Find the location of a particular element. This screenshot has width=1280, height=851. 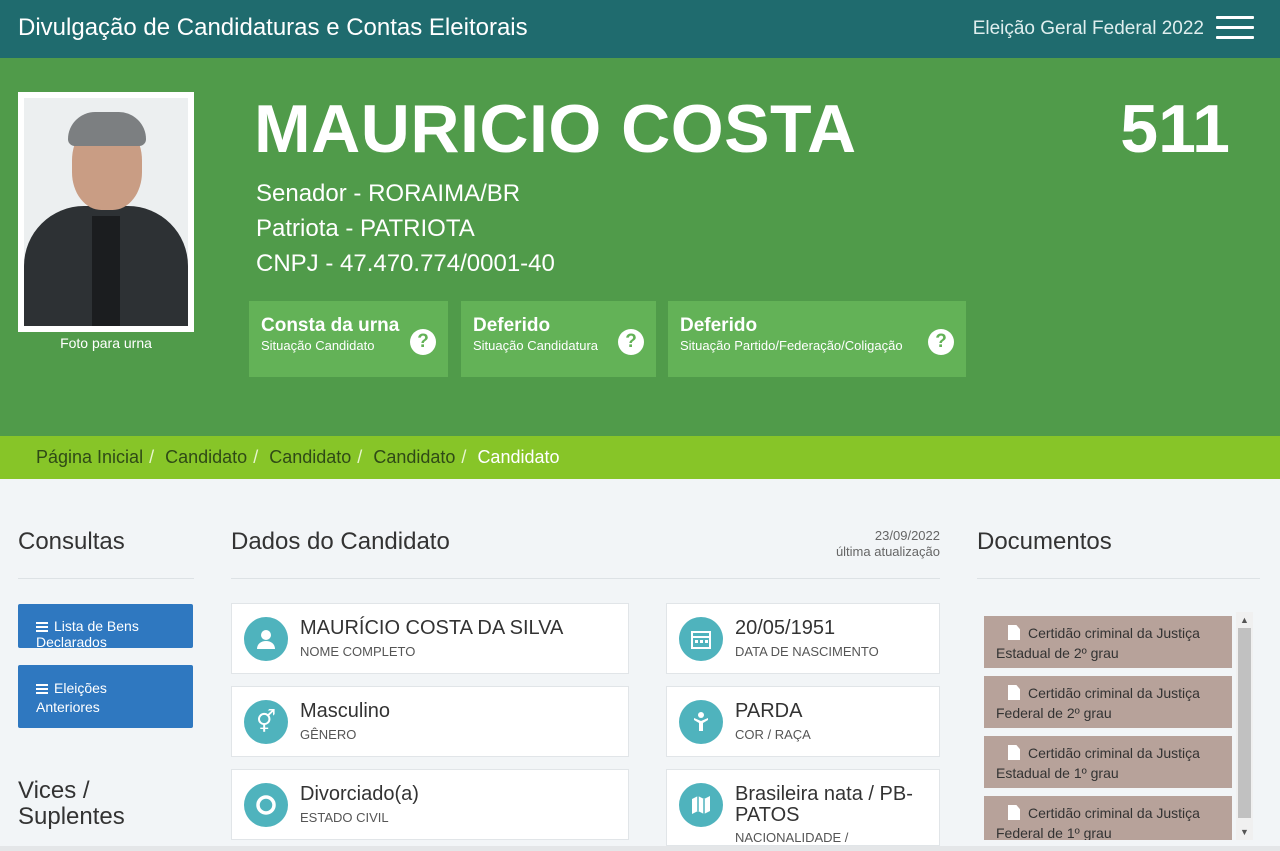

field-value: 20/05/1951 is located at coordinates (785, 628).